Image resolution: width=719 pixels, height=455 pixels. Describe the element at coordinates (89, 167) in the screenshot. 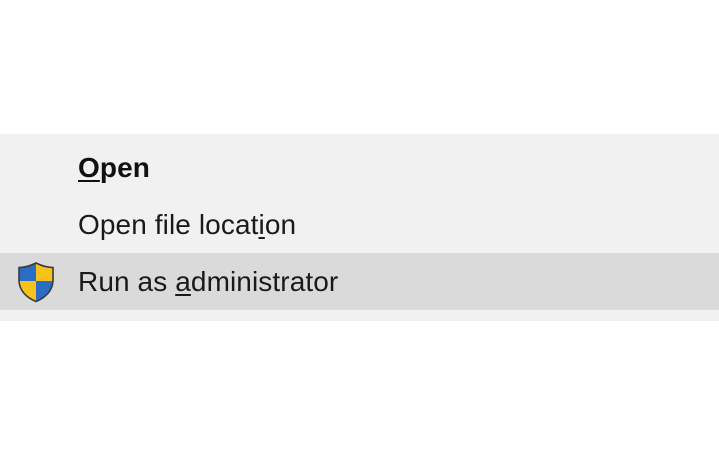

I see `mnemonic-o: O` at that location.